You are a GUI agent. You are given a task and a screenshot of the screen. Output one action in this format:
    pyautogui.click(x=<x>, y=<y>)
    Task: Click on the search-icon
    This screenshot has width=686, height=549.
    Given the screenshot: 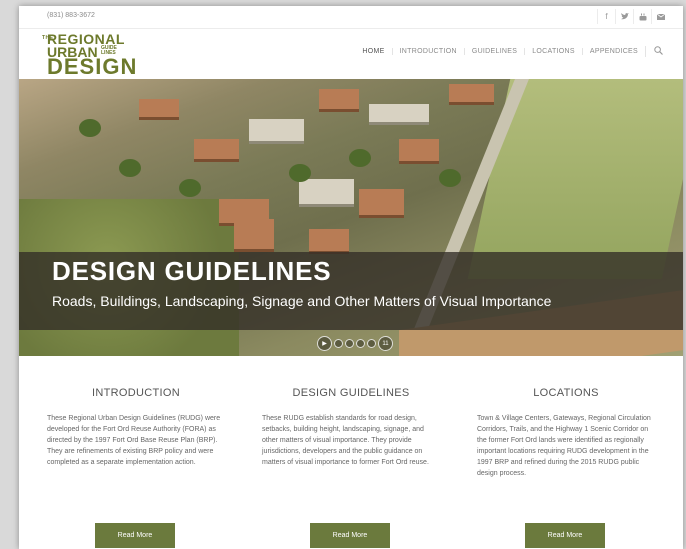 What is the action you would take?
    pyautogui.click(x=654, y=51)
    